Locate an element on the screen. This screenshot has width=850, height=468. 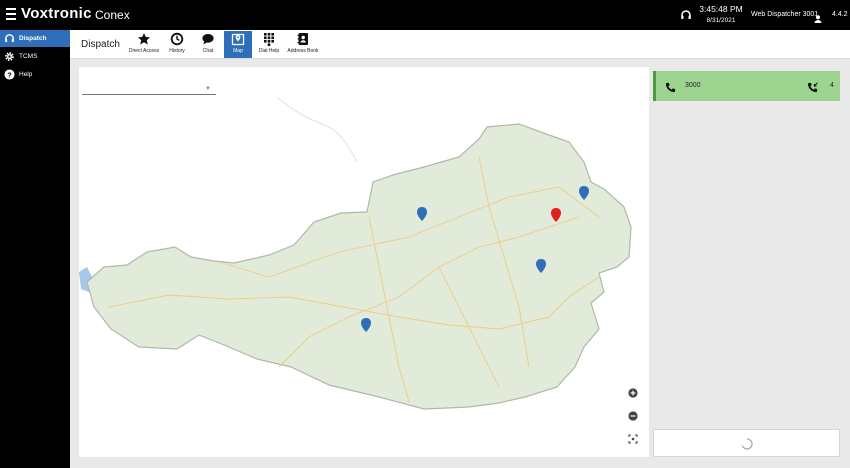
call-entry: 3000 4 is located at coordinates (746, 86).